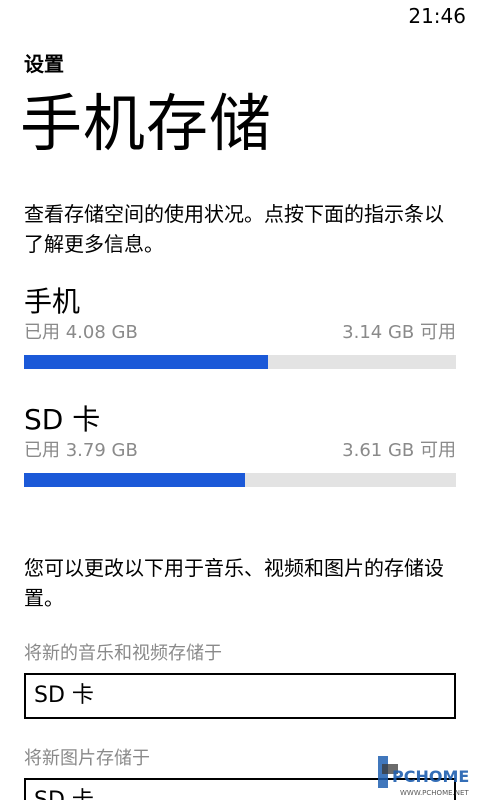  What do you see at coordinates (64, 794) in the screenshot?
I see `pictures-location-value: SD 卡` at bounding box center [64, 794].